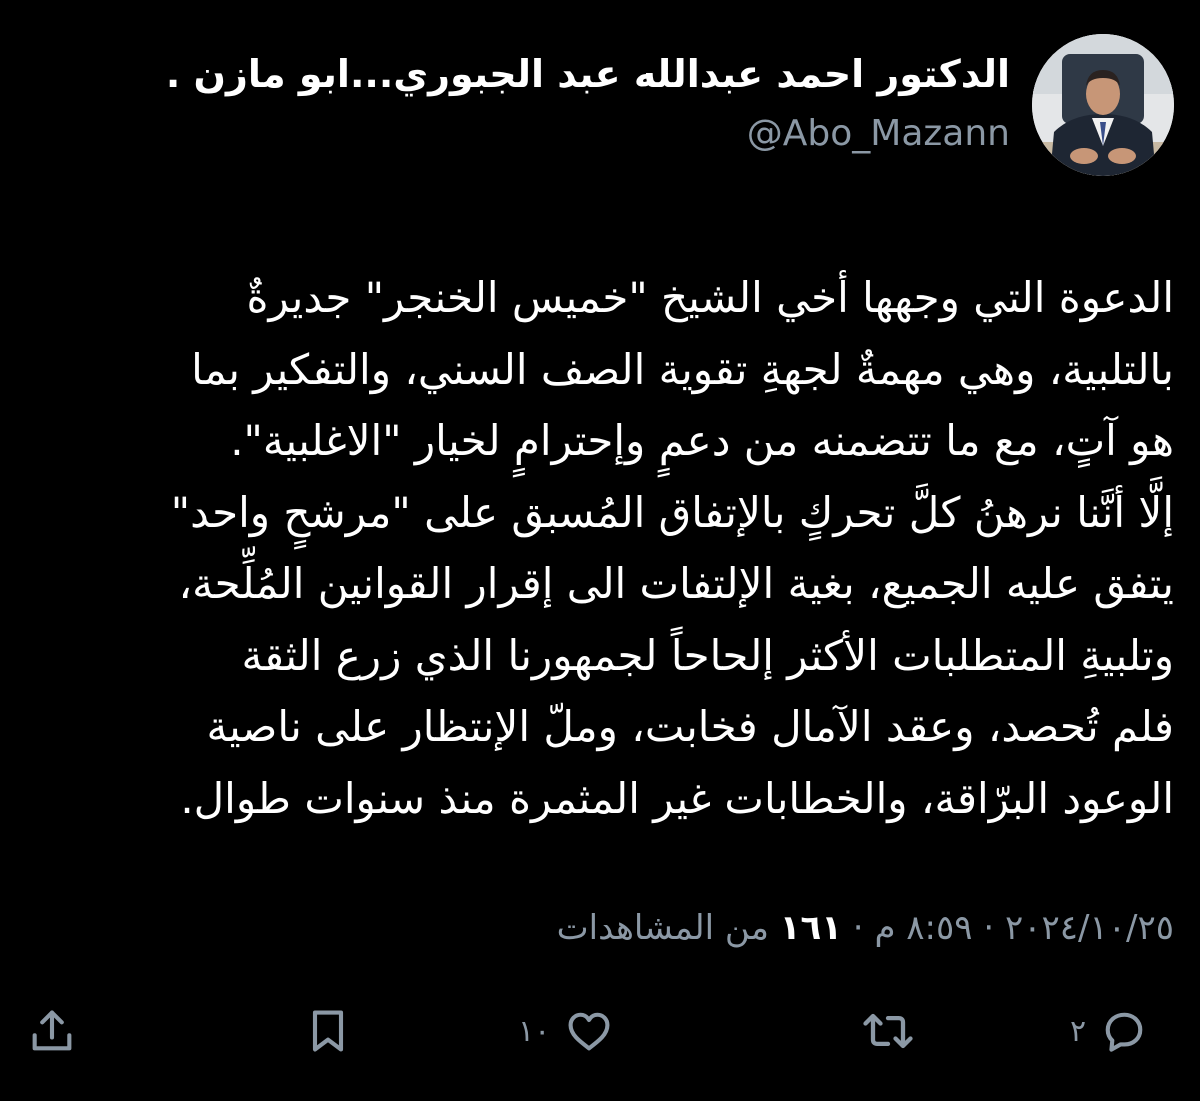 The height and width of the screenshot is (1101, 1200). Describe the element at coordinates (589, 1031) in the screenshot. I see `heart-icon` at that location.